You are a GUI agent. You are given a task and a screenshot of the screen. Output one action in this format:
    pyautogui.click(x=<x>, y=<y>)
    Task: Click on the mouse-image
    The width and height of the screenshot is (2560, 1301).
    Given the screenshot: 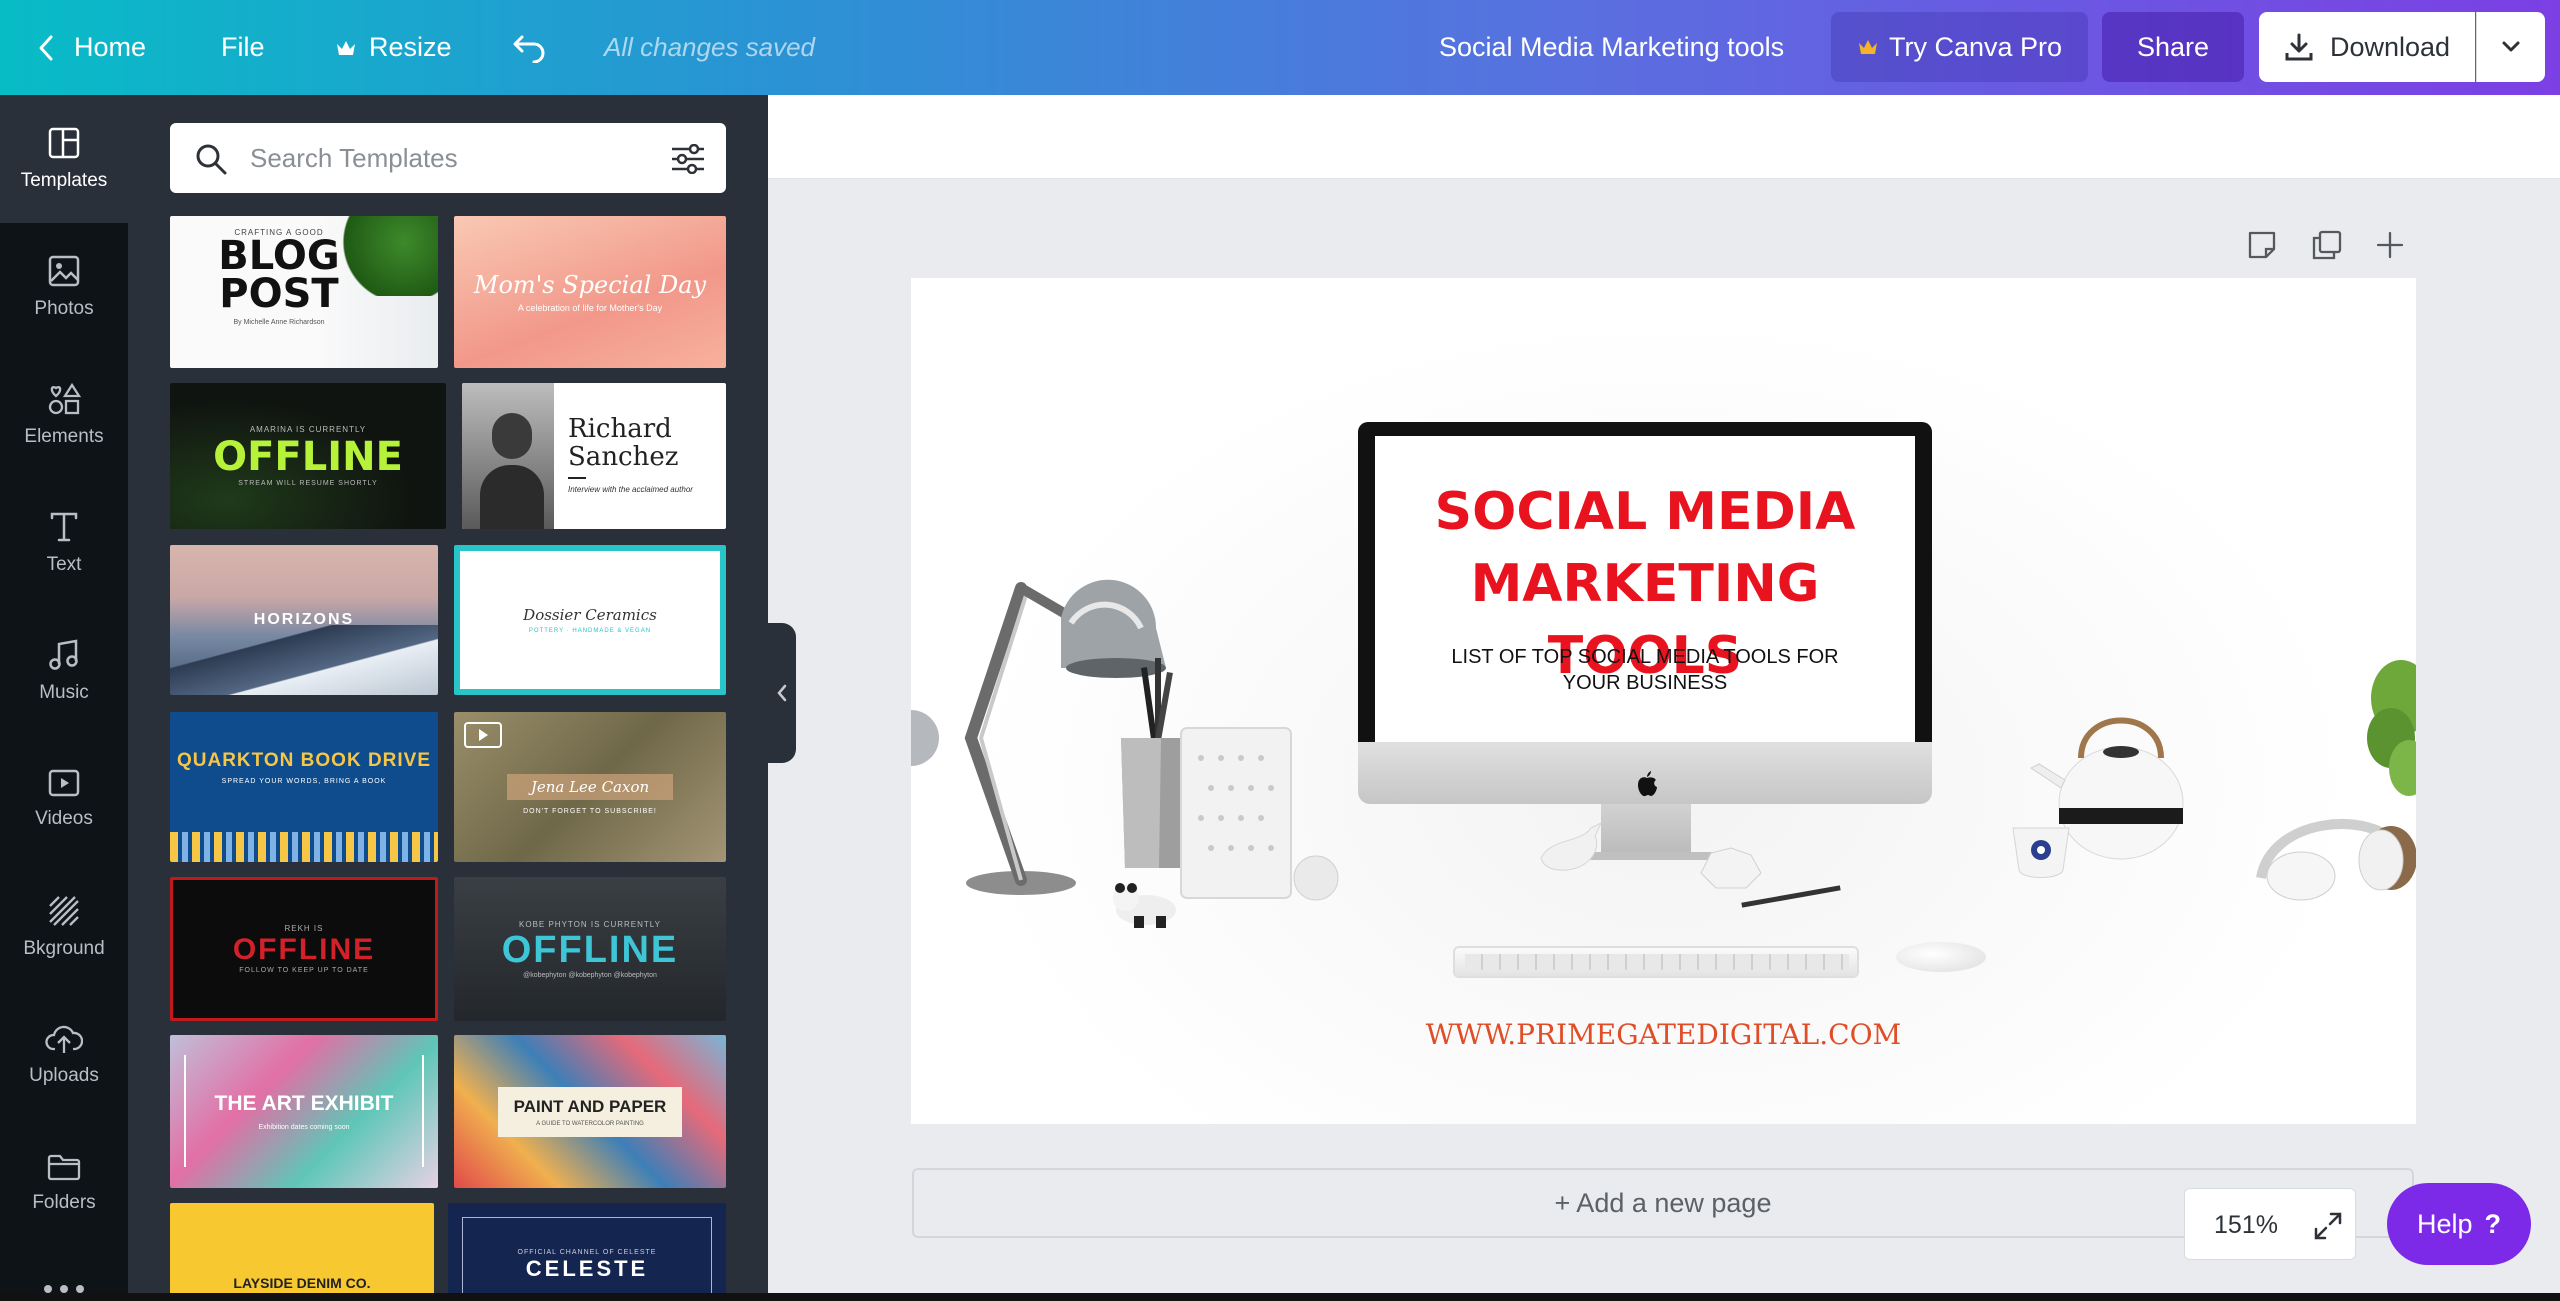 What is the action you would take?
    pyautogui.click(x=1941, y=957)
    